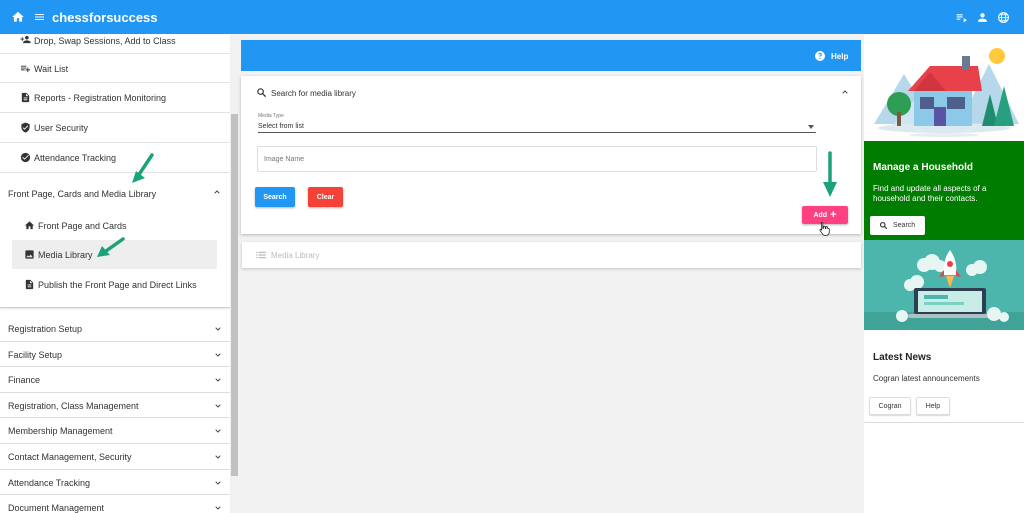 Image resolution: width=1024 pixels, height=513 pixels. Describe the element at coordinates (234, 295) in the screenshot. I see `scrollbar-thumb` at that location.